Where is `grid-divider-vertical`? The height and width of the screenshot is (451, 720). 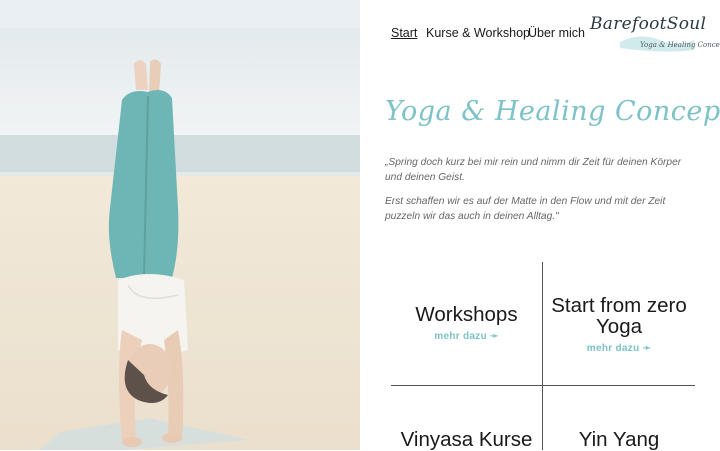
grid-divider-vertical is located at coordinates (542, 356).